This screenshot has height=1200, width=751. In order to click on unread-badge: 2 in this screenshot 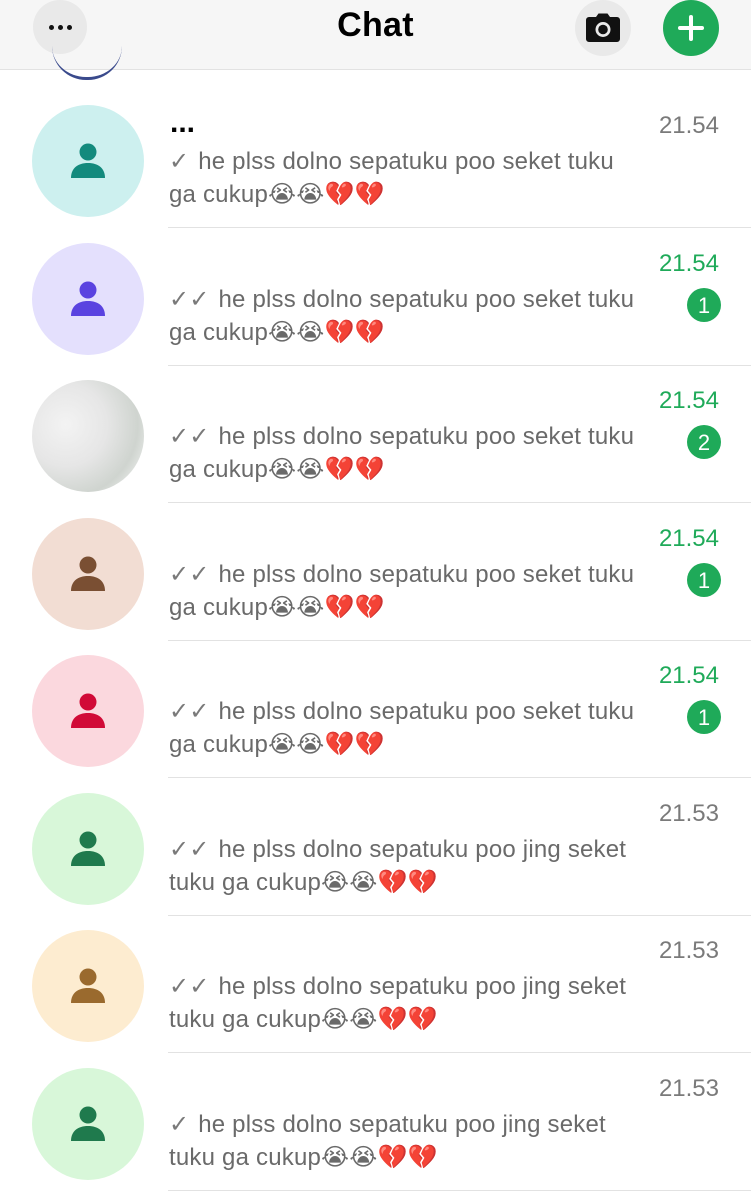, I will do `click(704, 442)`.